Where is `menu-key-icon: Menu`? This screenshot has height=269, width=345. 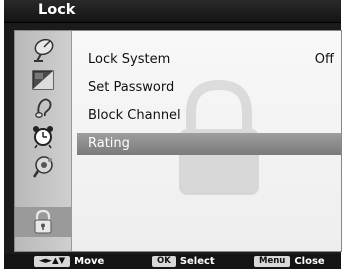 menu-key-icon: Menu is located at coordinates (272, 261).